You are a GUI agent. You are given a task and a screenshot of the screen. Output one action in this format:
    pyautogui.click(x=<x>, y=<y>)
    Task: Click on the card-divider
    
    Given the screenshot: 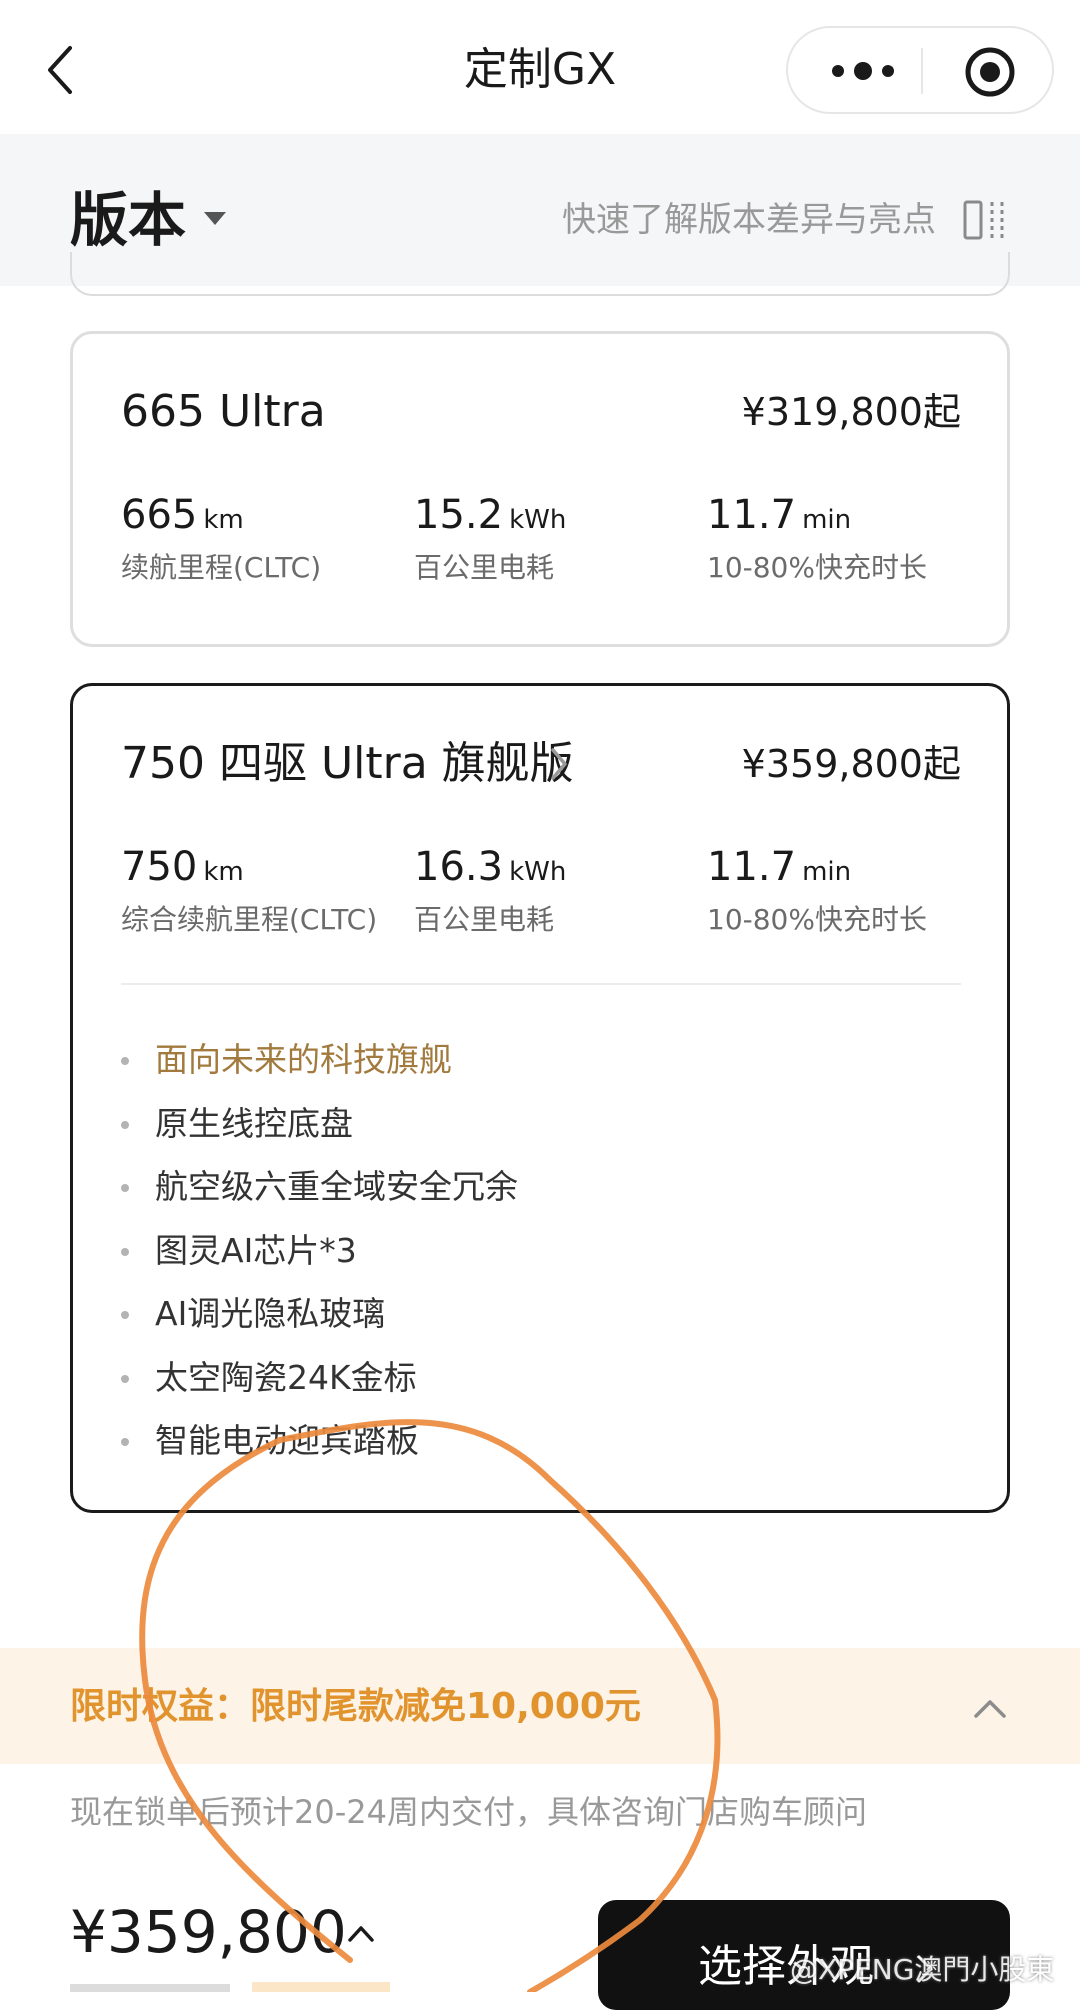 What is the action you would take?
    pyautogui.click(x=541, y=984)
    